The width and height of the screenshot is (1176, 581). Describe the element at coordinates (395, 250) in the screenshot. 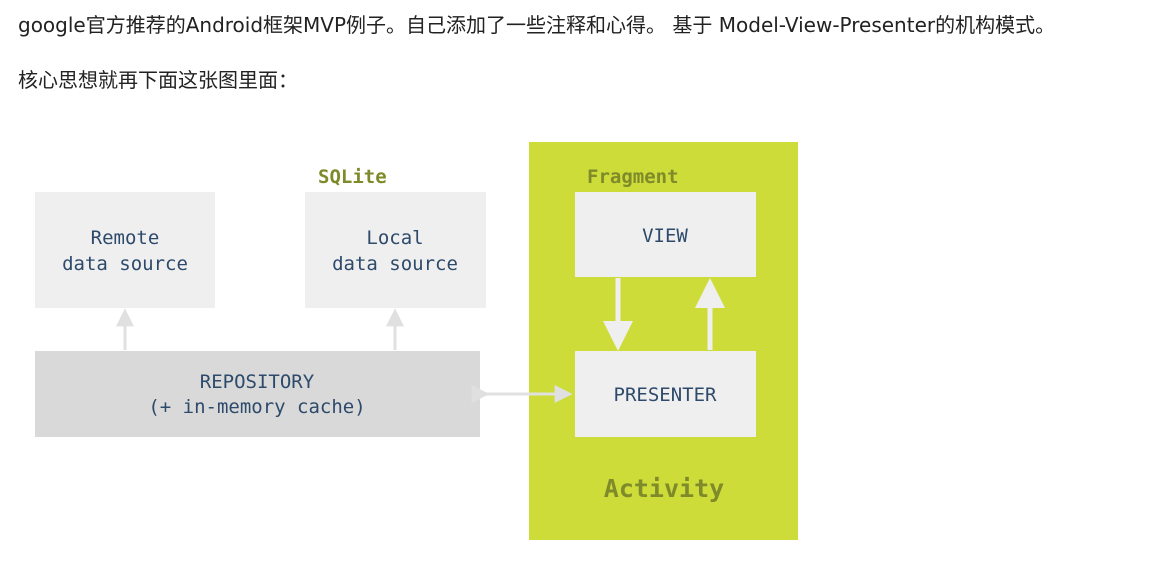

I see `local-data-source-box` at that location.